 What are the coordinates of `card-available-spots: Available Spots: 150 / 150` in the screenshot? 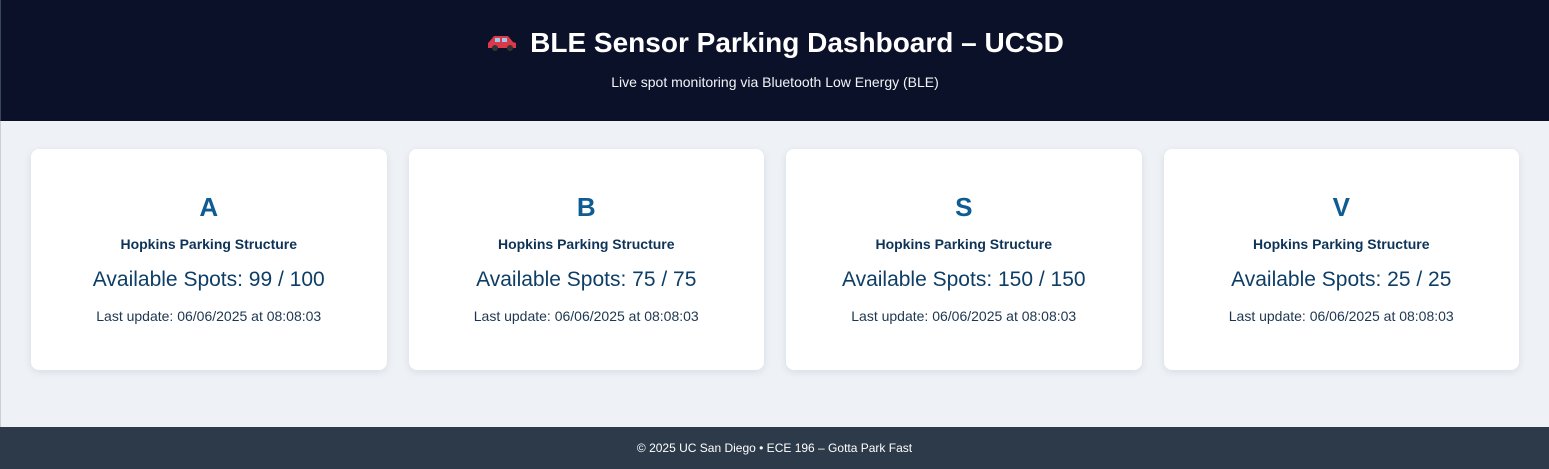 It's located at (963, 279).